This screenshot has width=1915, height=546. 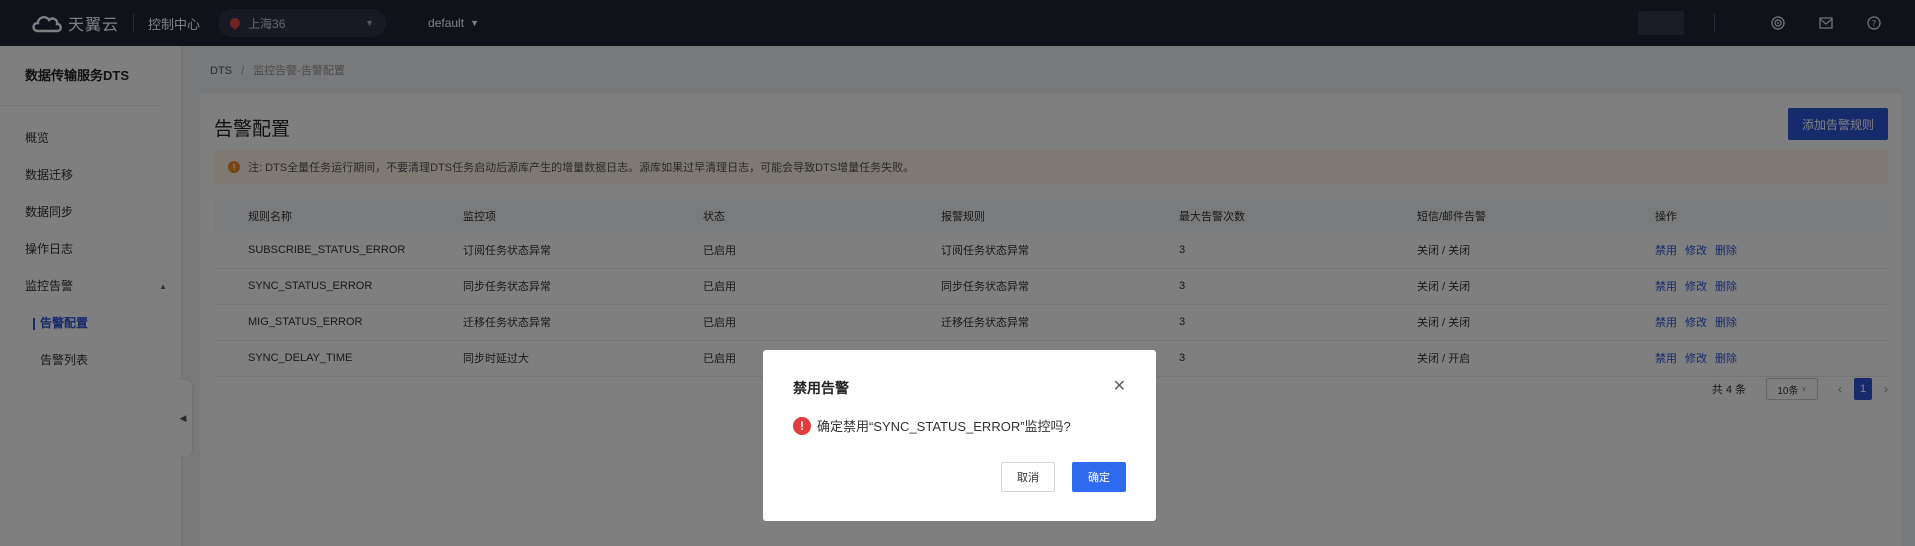 I want to click on confirm-button: 确定, so click(x=1099, y=477).